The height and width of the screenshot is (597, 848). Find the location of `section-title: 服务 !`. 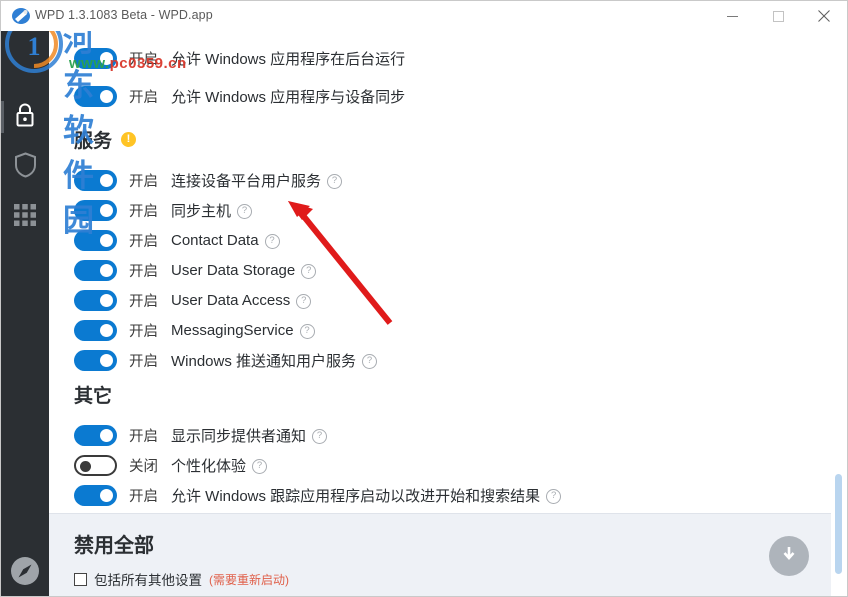

section-title: 服务 ! is located at coordinates (225, 139).